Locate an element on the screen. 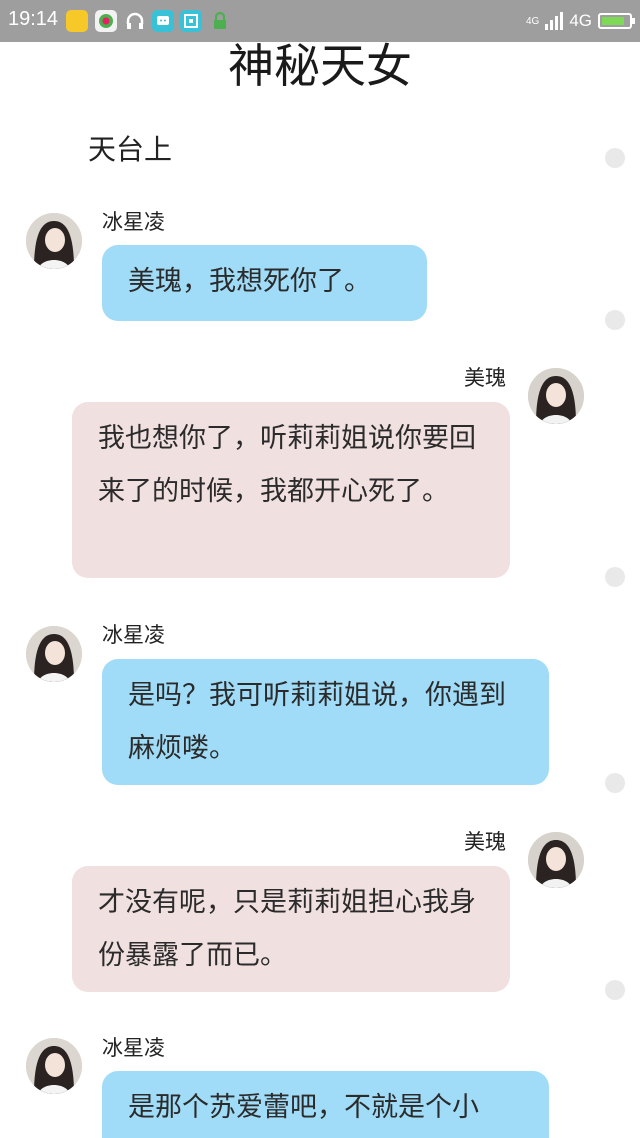 The height and width of the screenshot is (1138, 640). message-bubble: 才没有呢，只是莉莉姐担心我身份暴露了而已。 is located at coordinates (291, 929).